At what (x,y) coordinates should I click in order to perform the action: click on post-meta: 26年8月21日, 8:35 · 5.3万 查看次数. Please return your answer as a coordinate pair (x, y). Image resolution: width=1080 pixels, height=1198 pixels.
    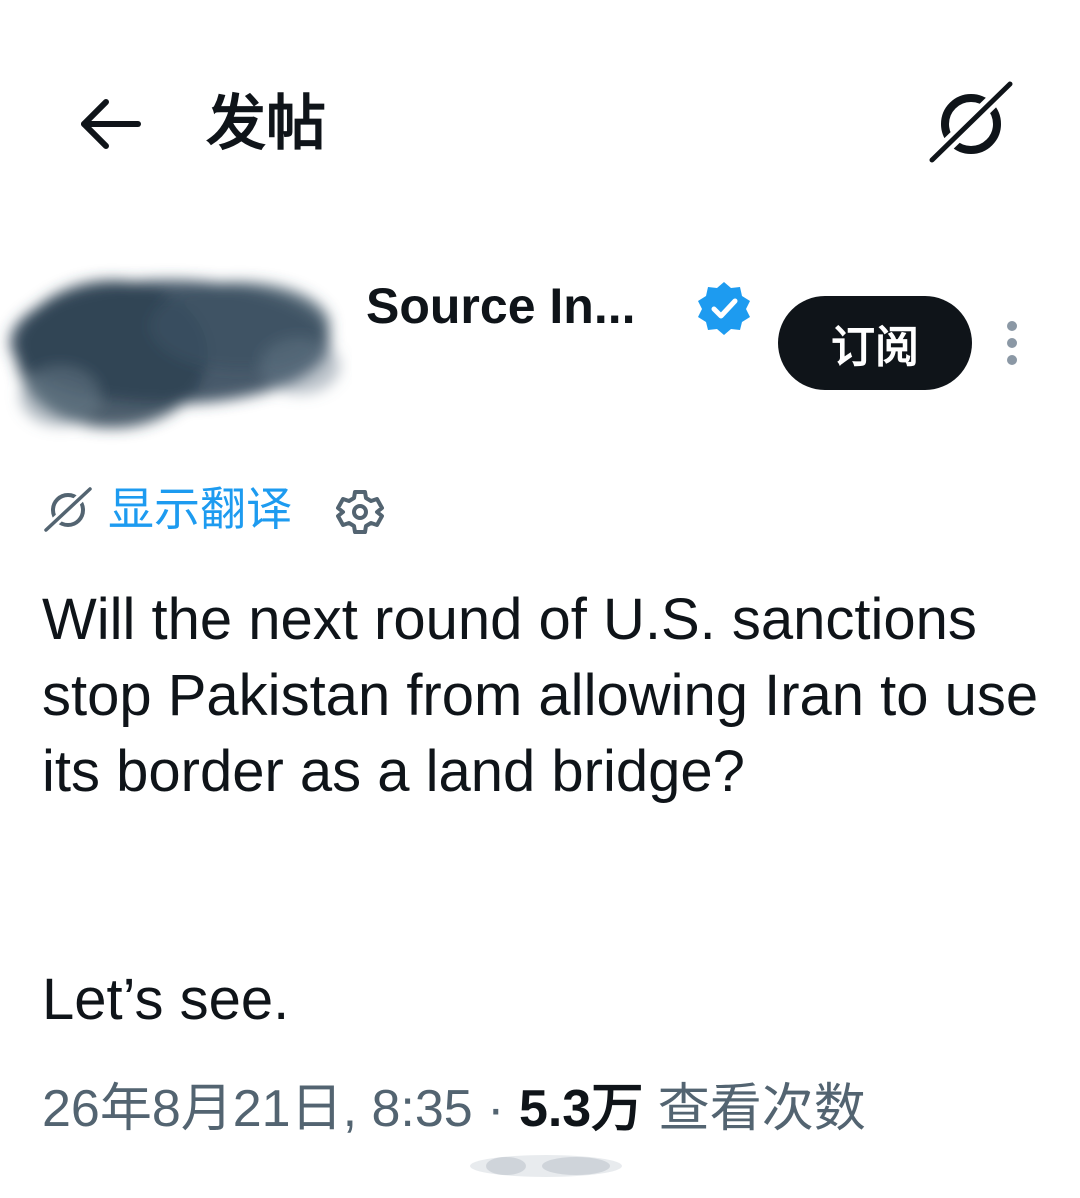
    Looking at the image, I should click on (454, 1109).